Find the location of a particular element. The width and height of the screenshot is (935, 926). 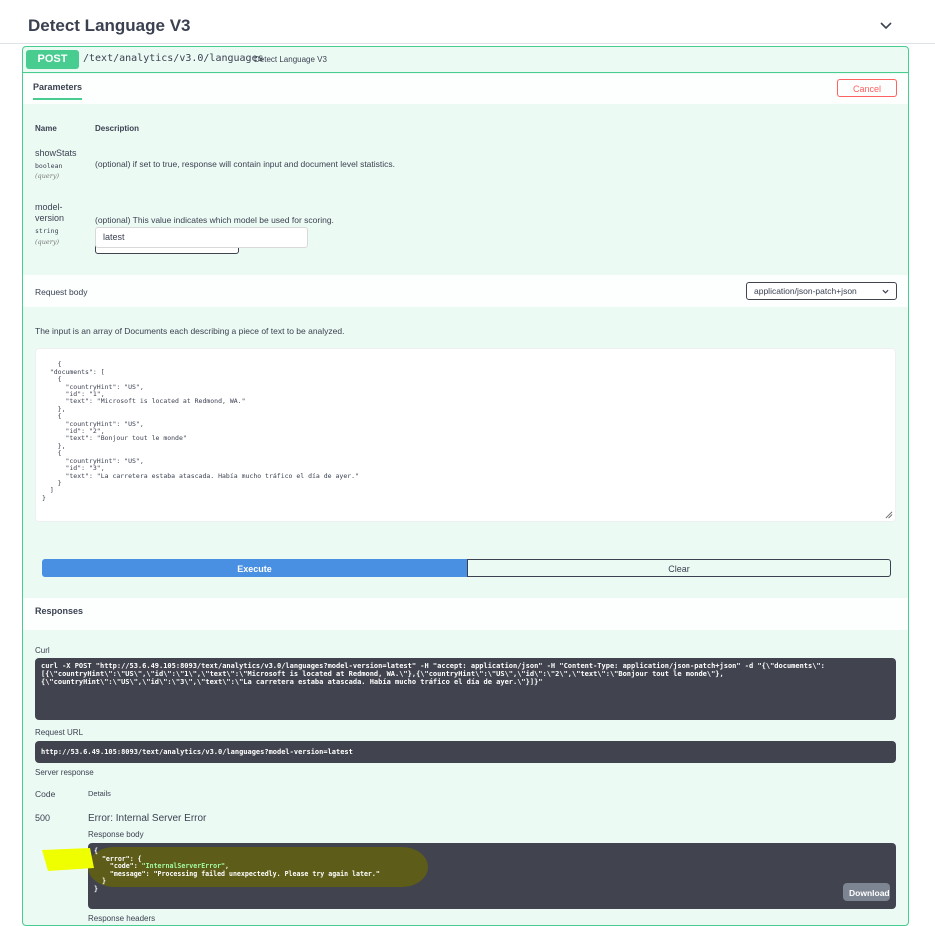

execute-button: Execute is located at coordinates (254, 568).